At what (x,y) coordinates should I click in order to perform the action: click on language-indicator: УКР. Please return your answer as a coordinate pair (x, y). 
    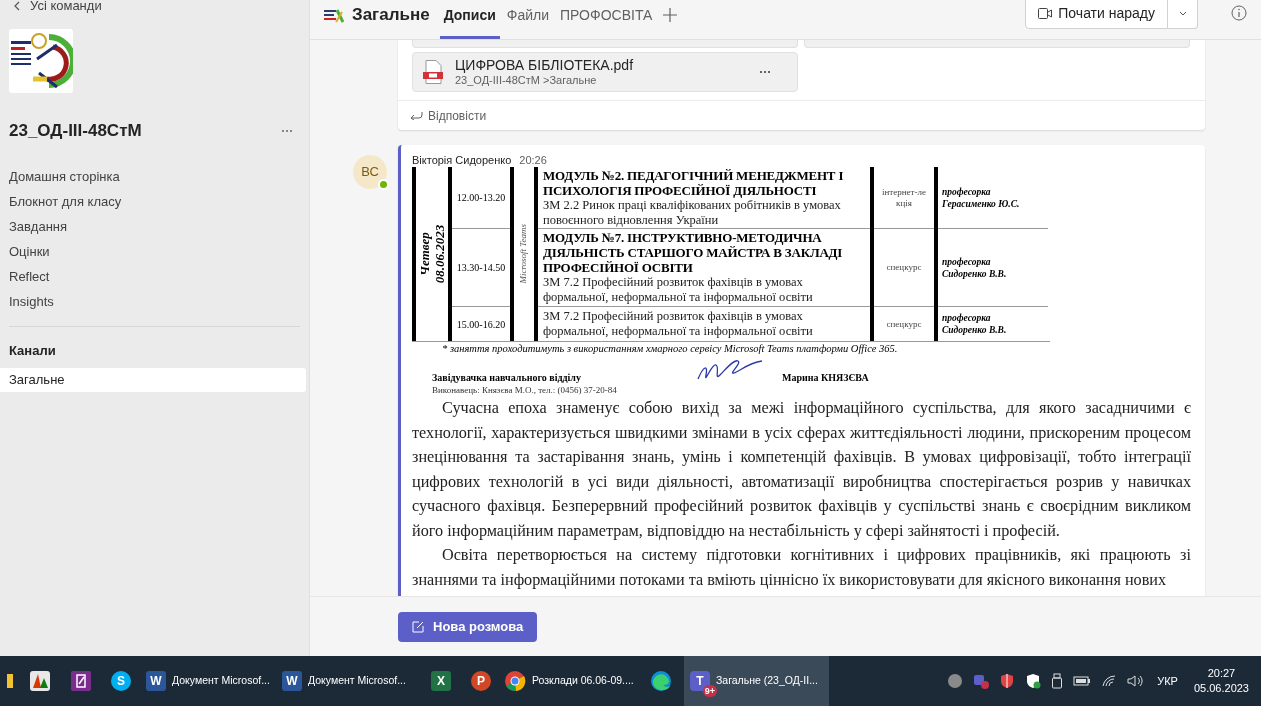
    Looking at the image, I should click on (1167, 681).